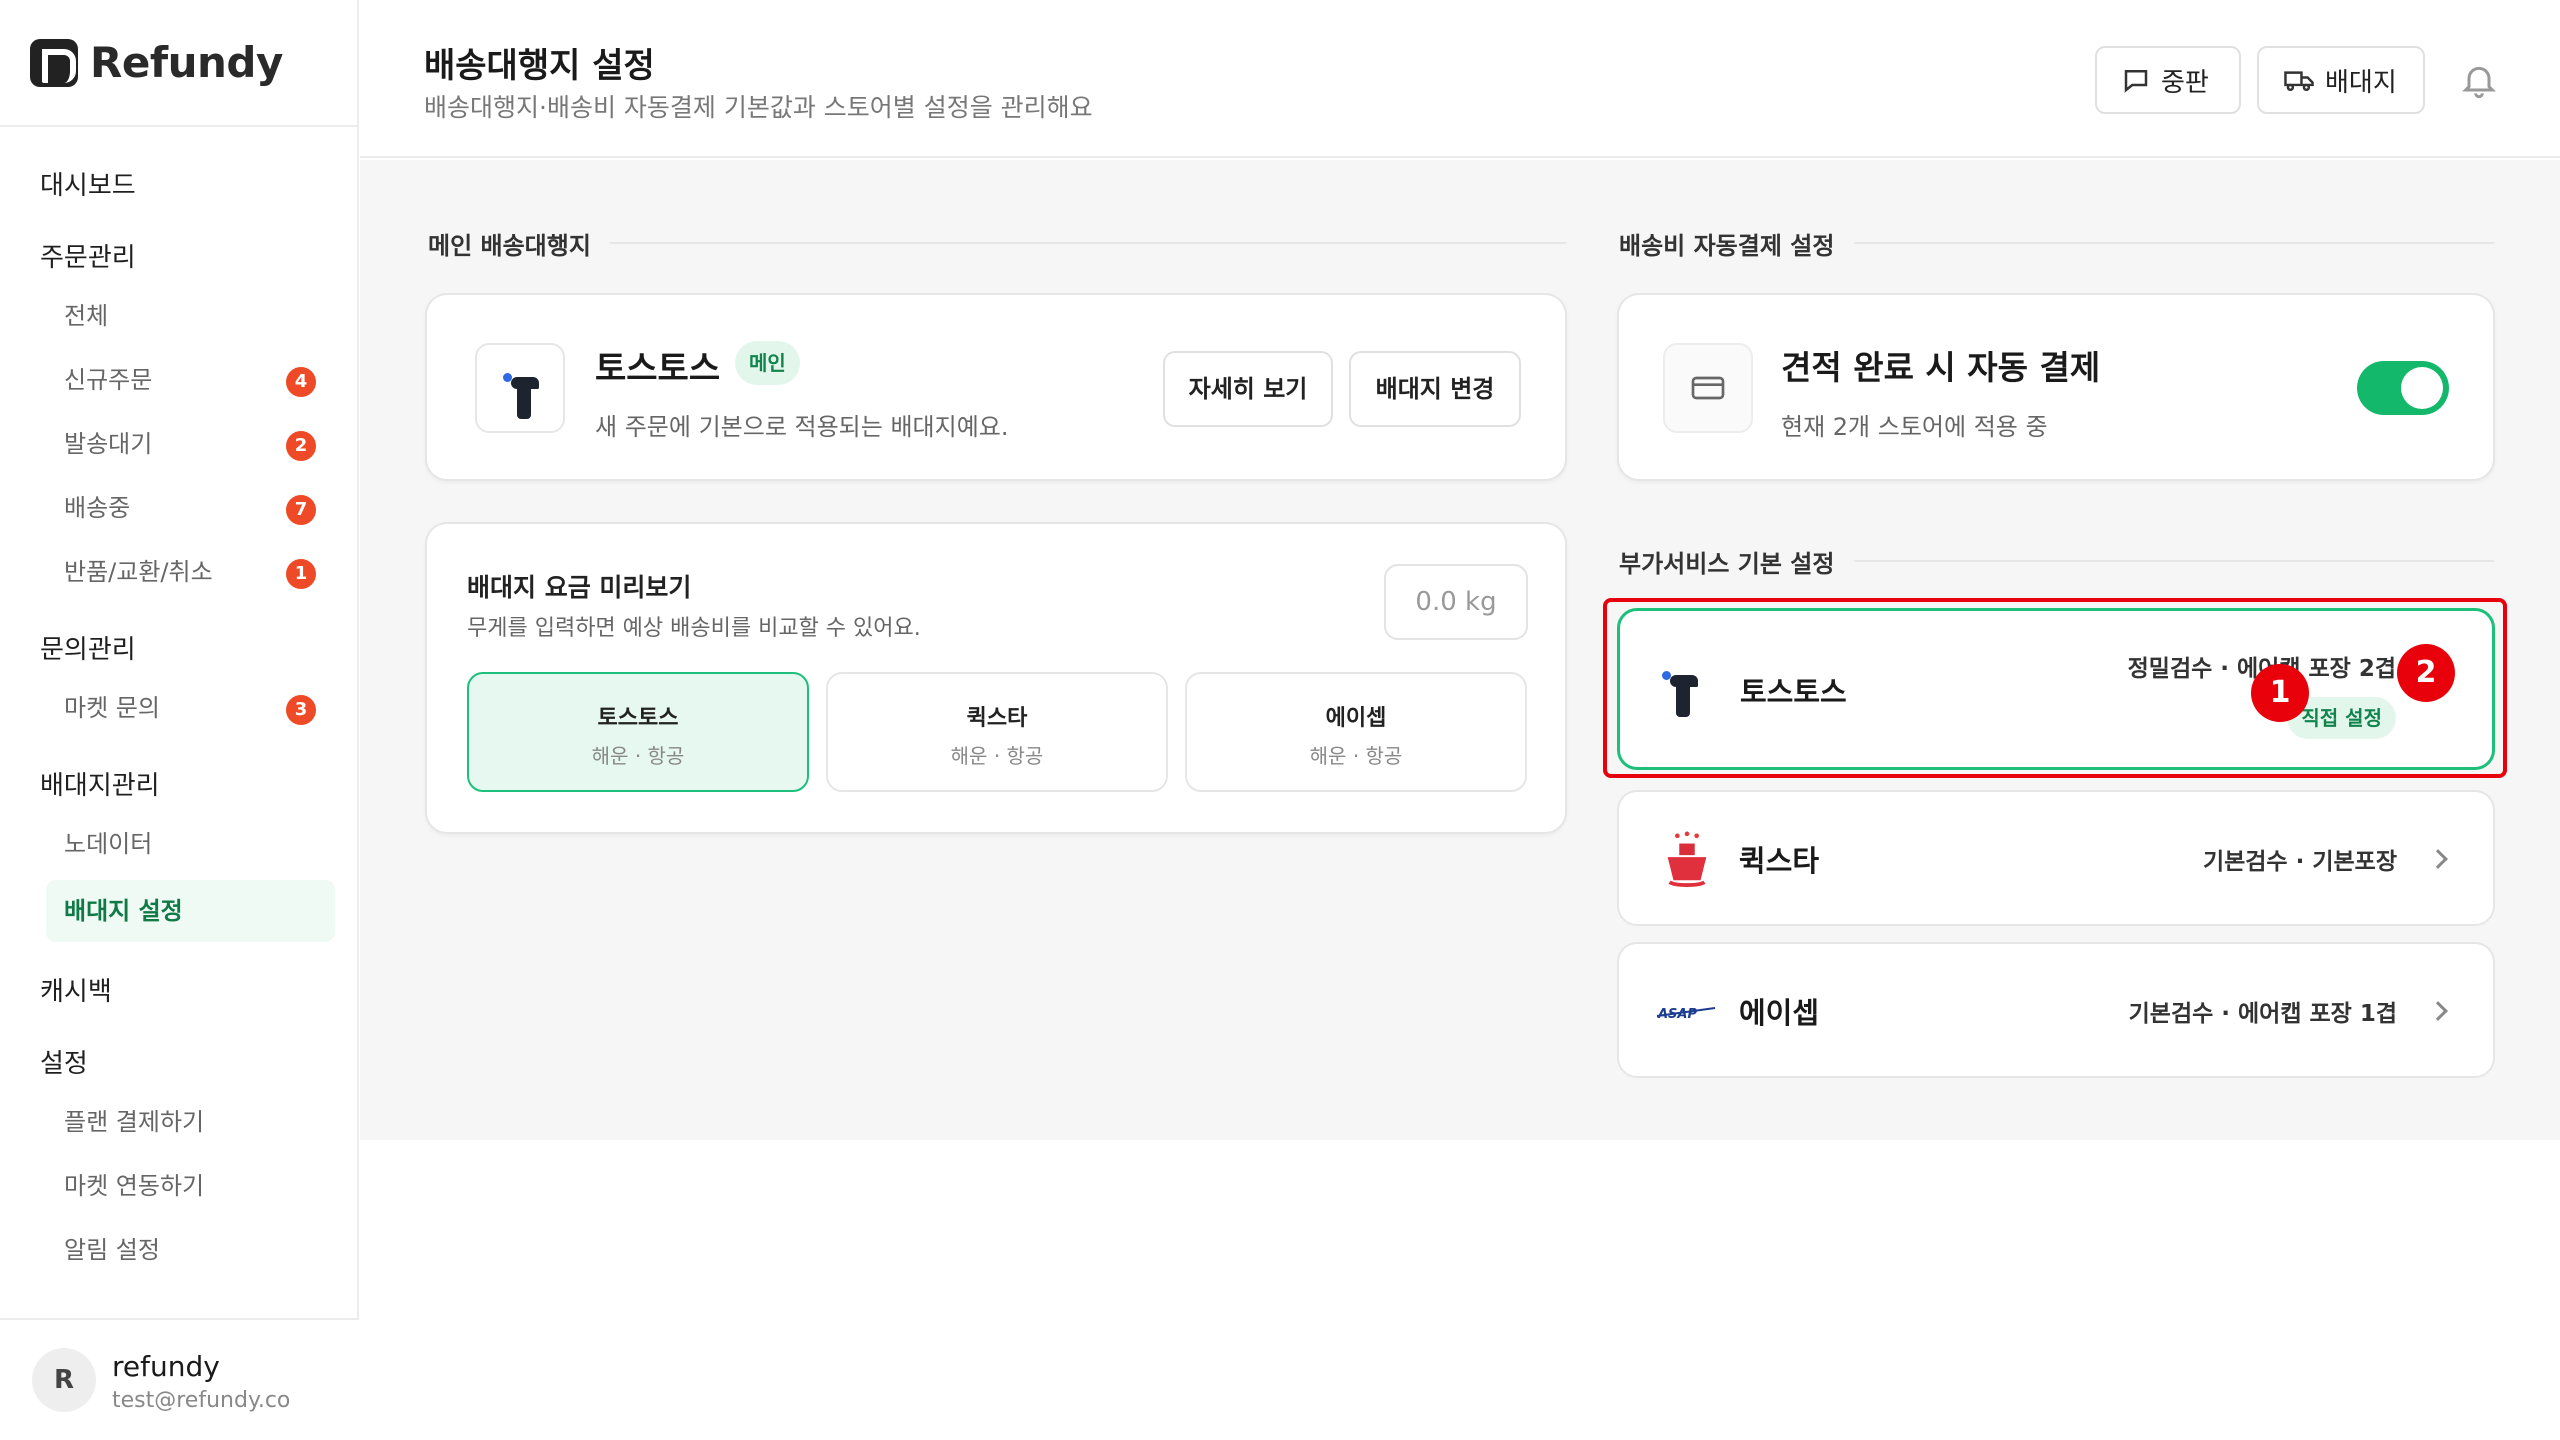  I want to click on service-name: 에이셉, so click(1779, 1013).